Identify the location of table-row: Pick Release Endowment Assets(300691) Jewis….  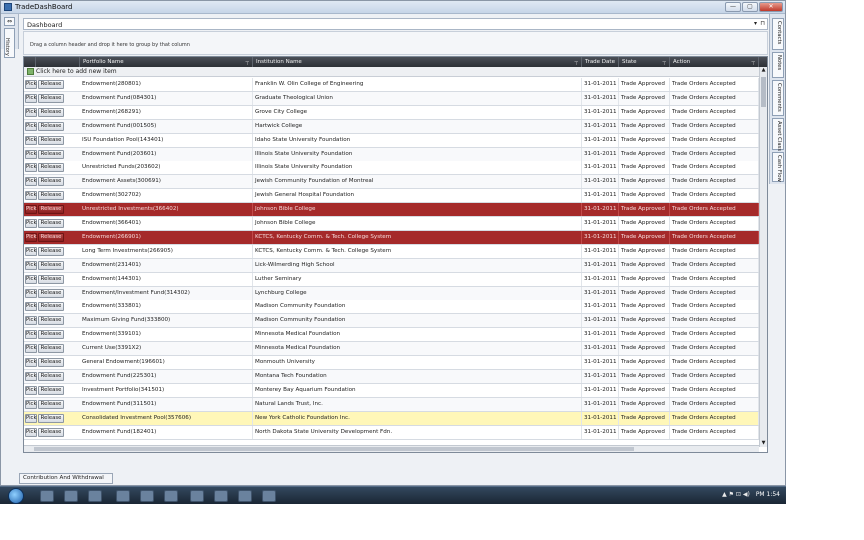
(391, 182).